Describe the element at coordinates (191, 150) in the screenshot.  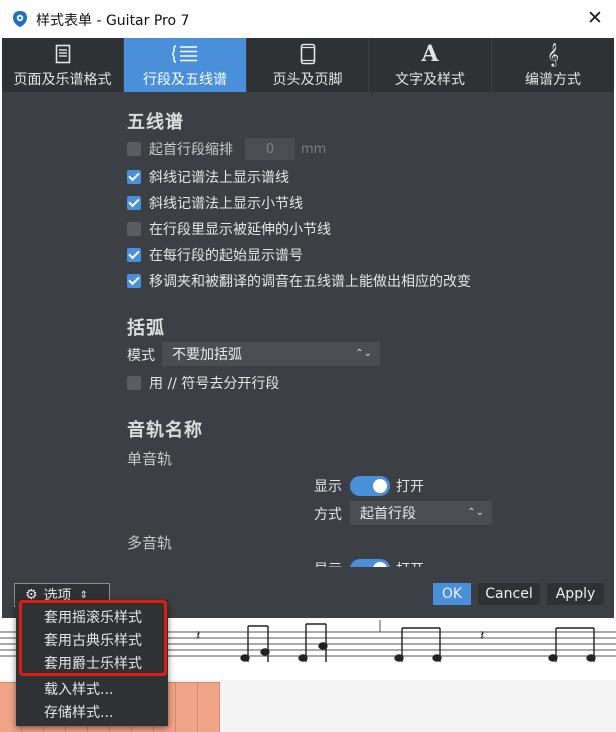
I see `option-label: 起首行段缩排` at that location.